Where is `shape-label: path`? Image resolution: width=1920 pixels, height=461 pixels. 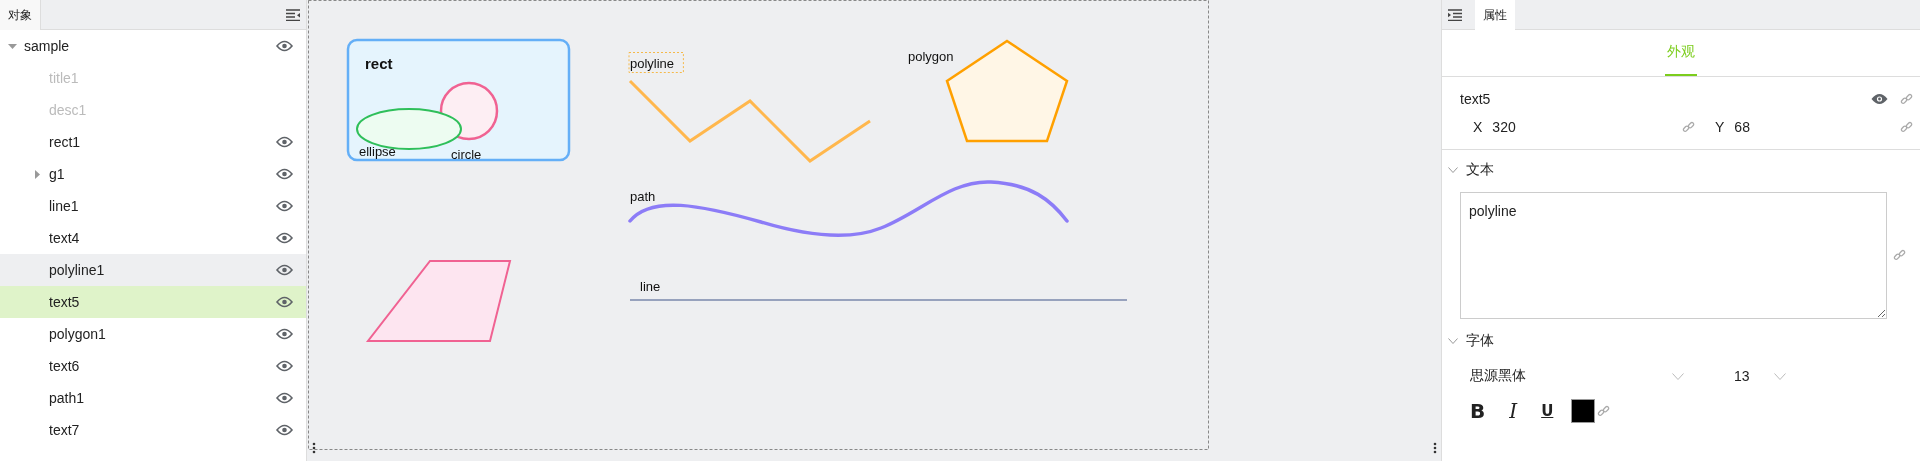 shape-label: path is located at coordinates (643, 196).